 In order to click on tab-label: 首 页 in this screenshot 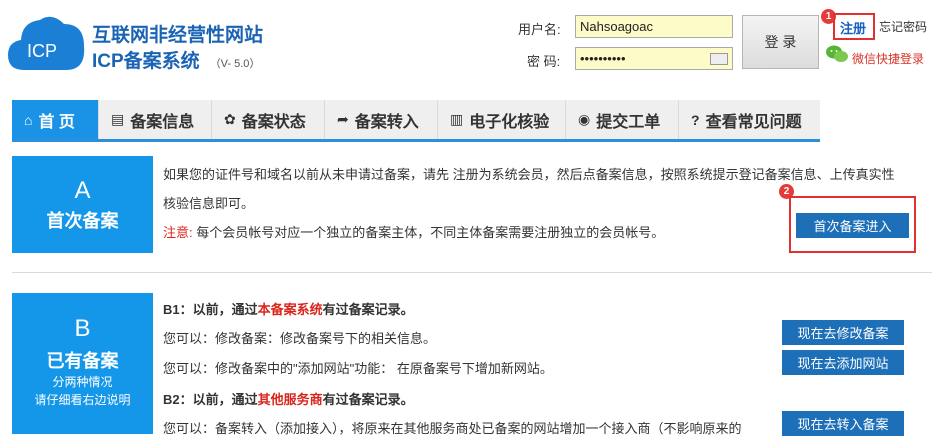, I will do `click(56, 122)`.